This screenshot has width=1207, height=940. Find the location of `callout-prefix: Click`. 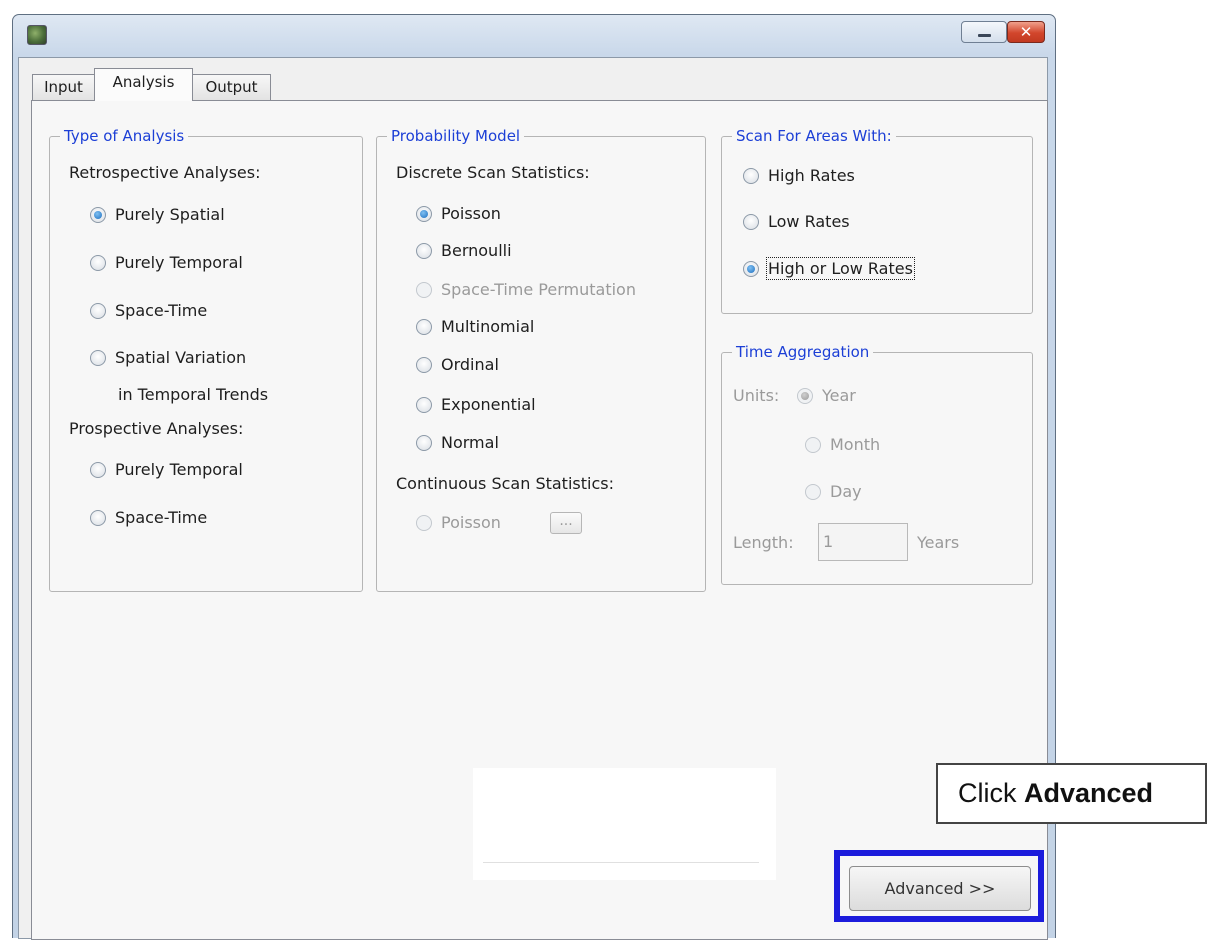

callout-prefix: Click is located at coordinates (991, 793).